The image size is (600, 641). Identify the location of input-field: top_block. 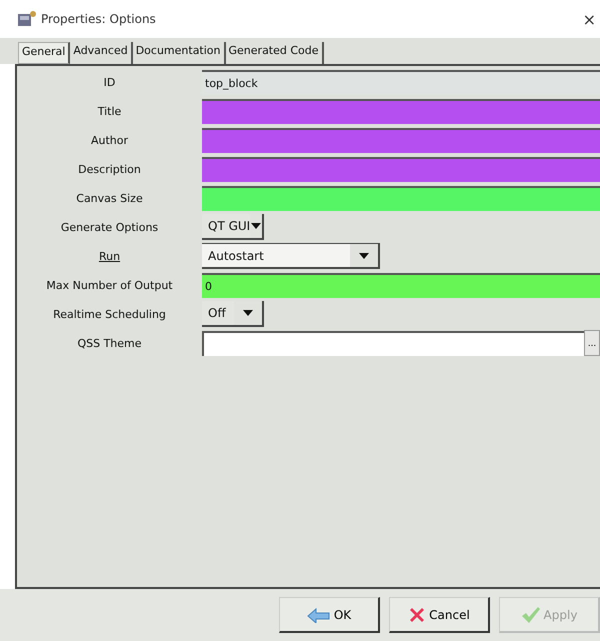
(401, 82).